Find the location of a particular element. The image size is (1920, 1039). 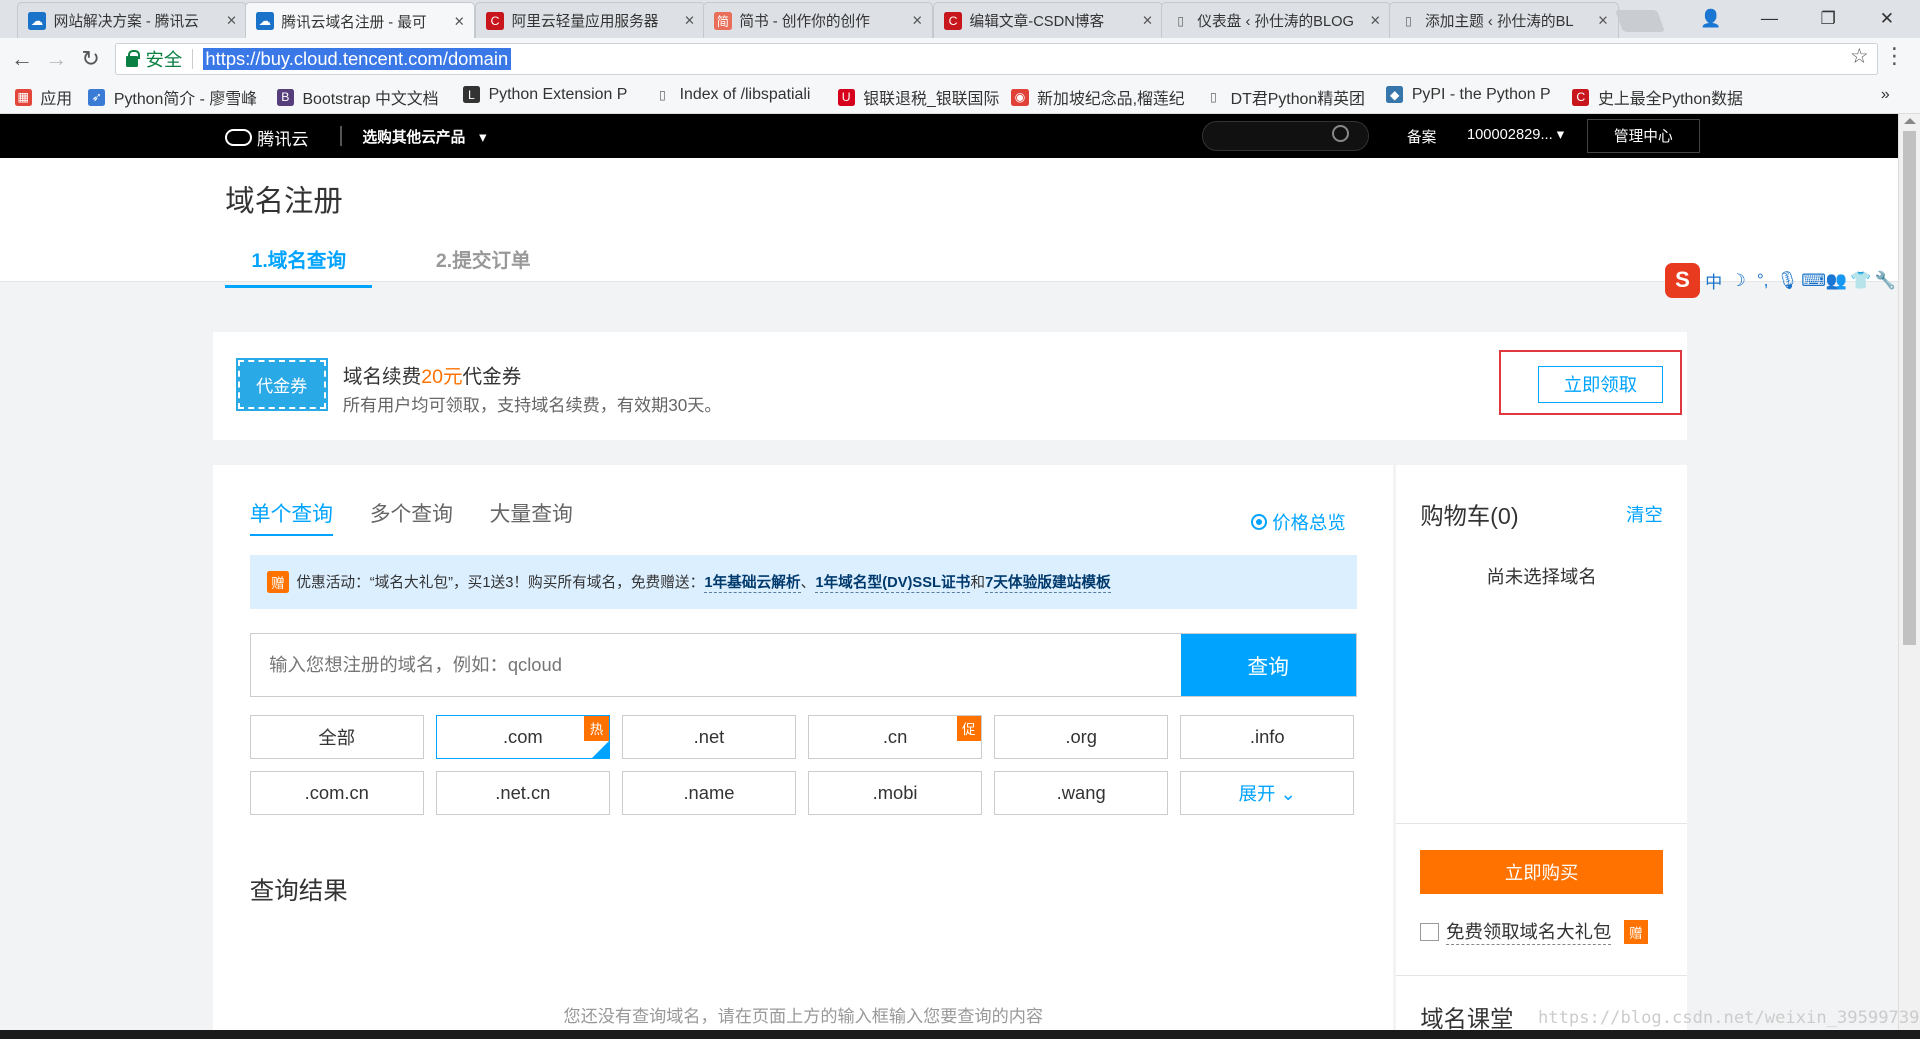

rocket-icon: ➶ is located at coordinates (97, 97).